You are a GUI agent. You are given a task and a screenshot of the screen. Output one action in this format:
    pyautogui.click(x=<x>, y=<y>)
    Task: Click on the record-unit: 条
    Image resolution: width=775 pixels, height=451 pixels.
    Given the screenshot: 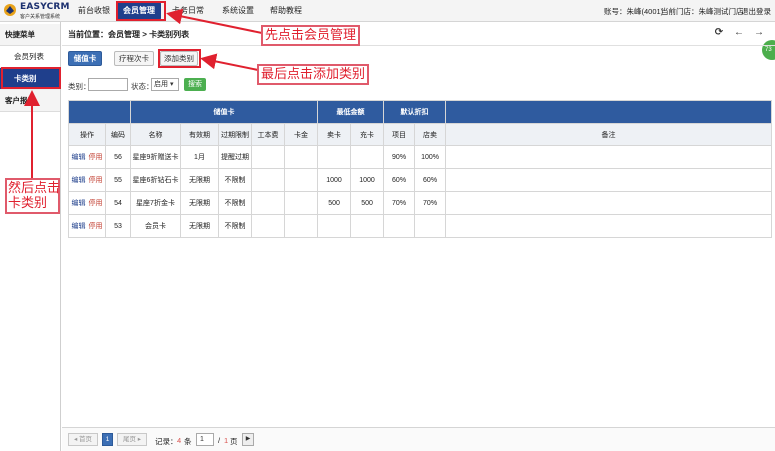 What is the action you would take?
    pyautogui.click(x=188, y=441)
    